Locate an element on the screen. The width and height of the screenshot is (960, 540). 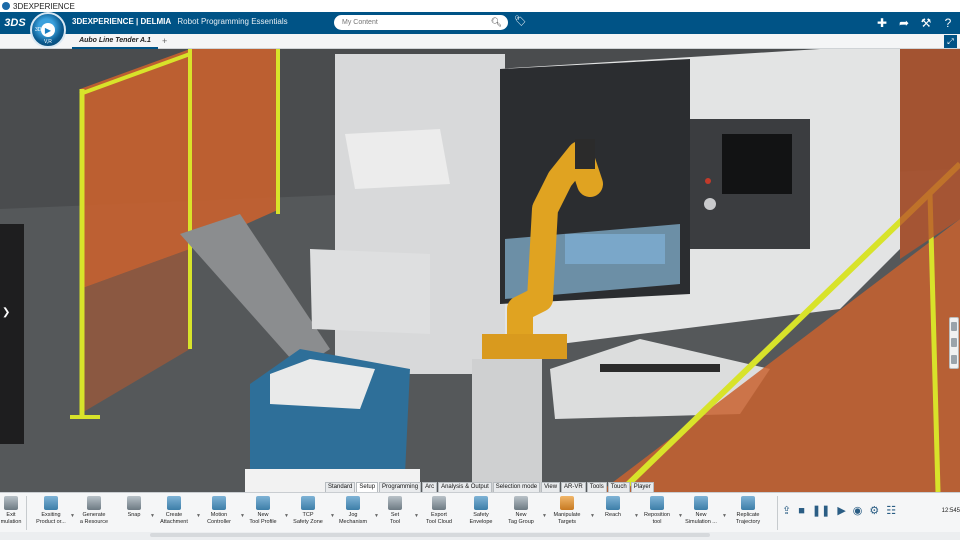
command-label: Create Attachment is located at coordinates (174, 518).